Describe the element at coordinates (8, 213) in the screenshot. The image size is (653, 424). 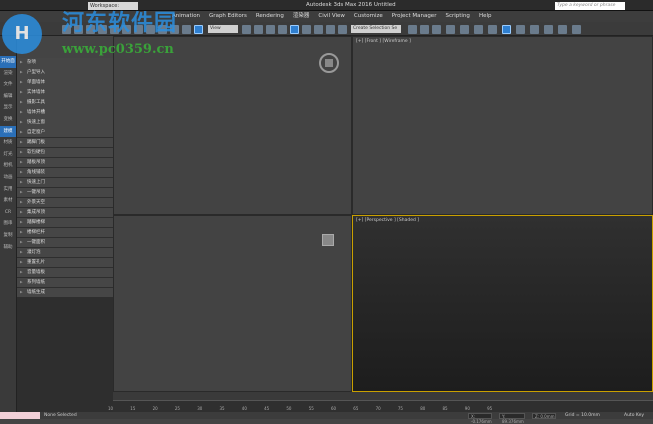
I see `vertical-tab: CR` at that location.